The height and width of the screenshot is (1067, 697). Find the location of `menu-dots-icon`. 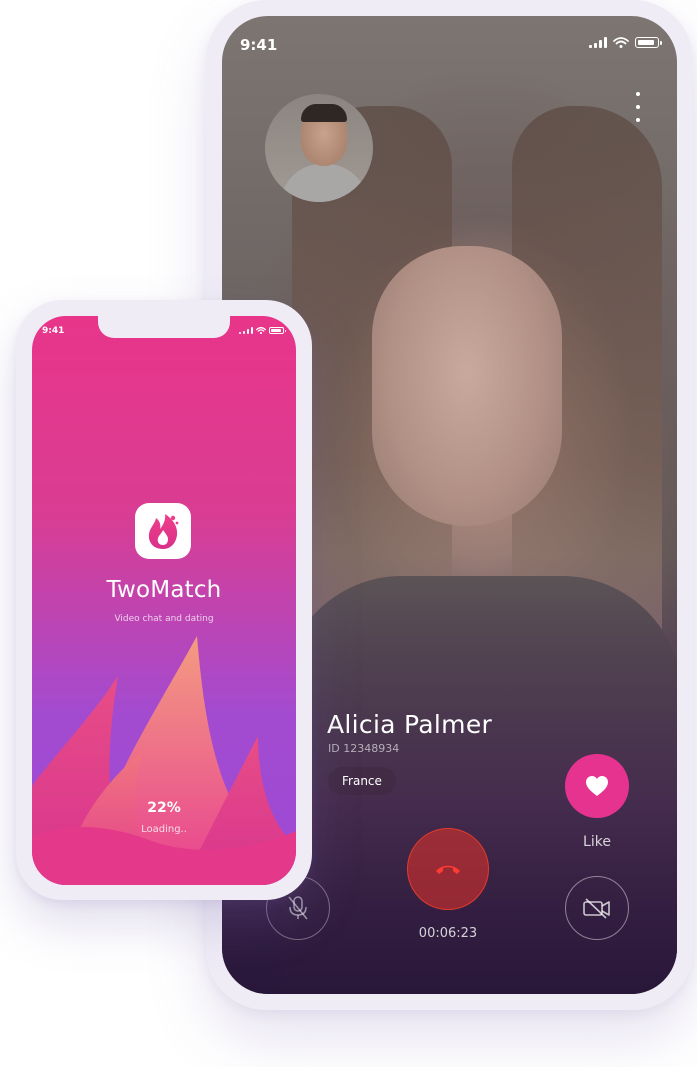

menu-dots-icon is located at coordinates (638, 107).